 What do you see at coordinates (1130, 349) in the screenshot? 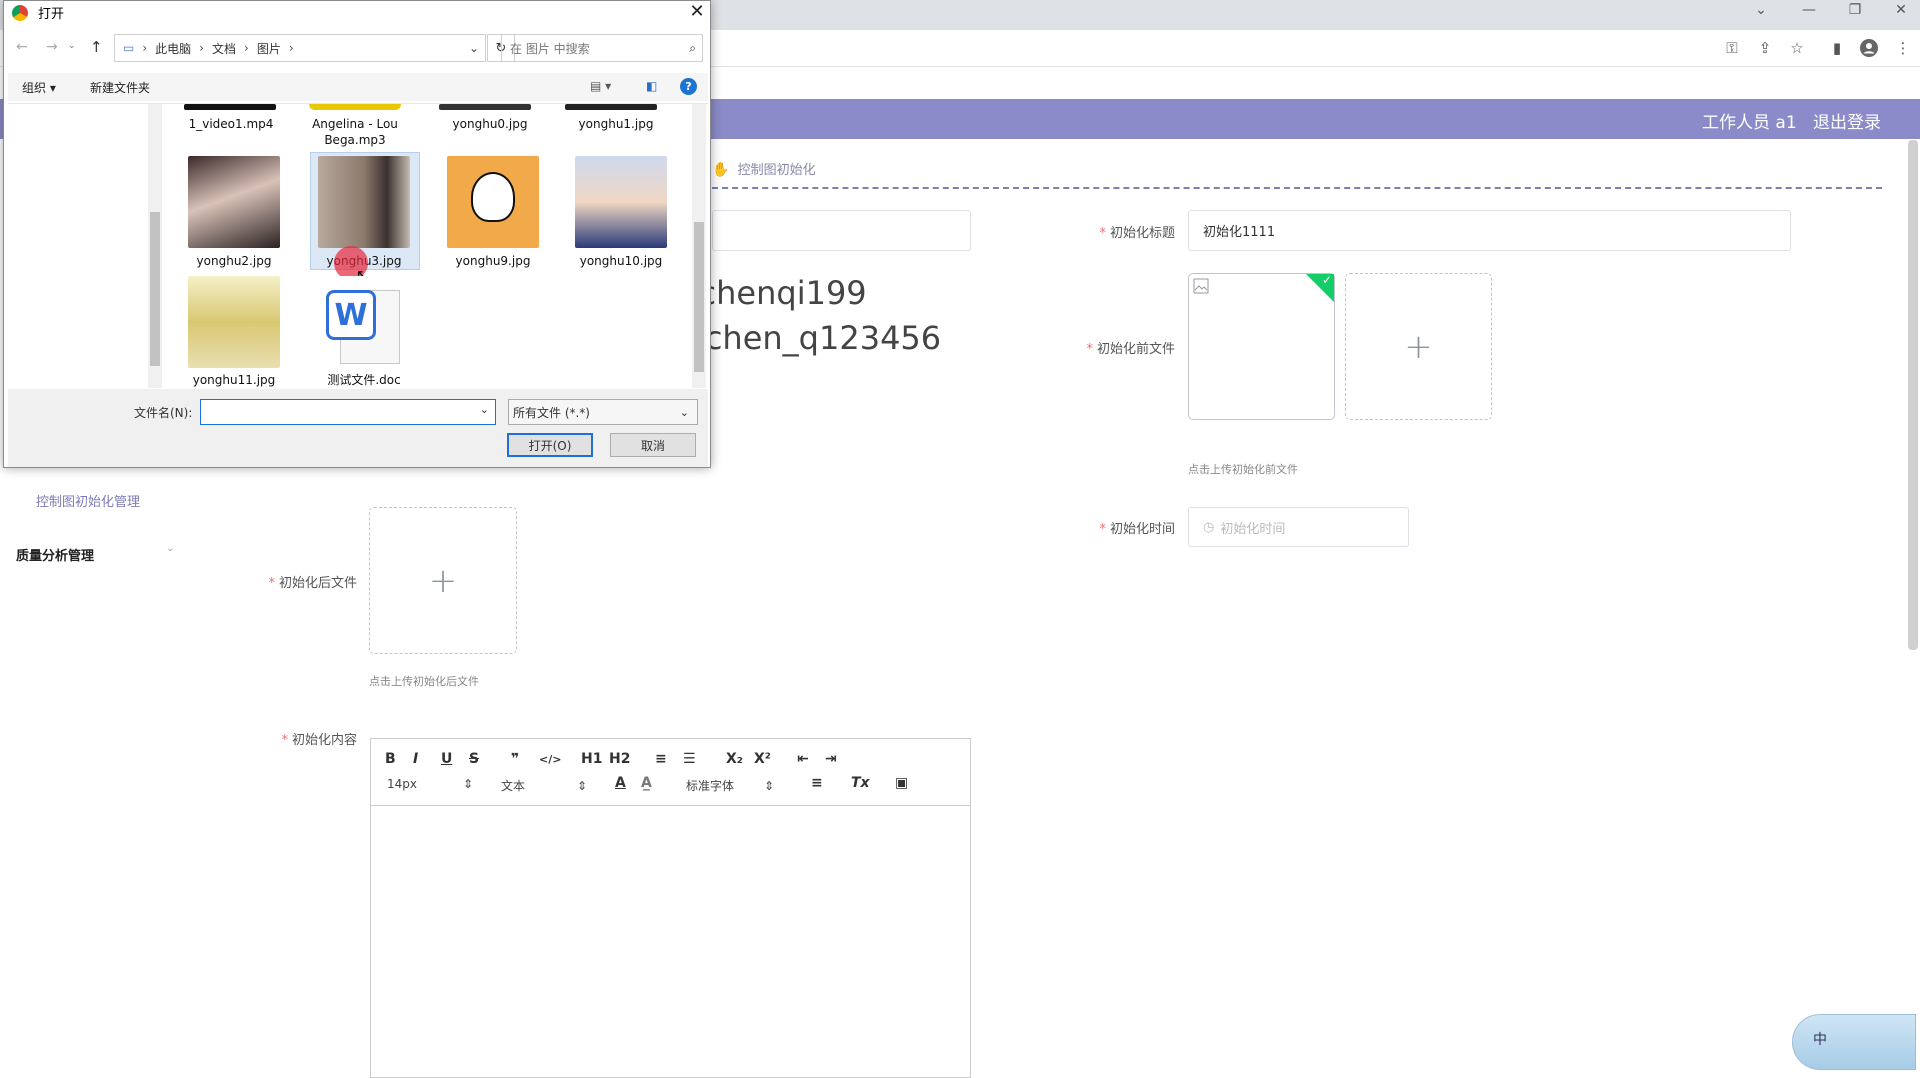
I see `before-file-label: * 初始化前文件` at bounding box center [1130, 349].